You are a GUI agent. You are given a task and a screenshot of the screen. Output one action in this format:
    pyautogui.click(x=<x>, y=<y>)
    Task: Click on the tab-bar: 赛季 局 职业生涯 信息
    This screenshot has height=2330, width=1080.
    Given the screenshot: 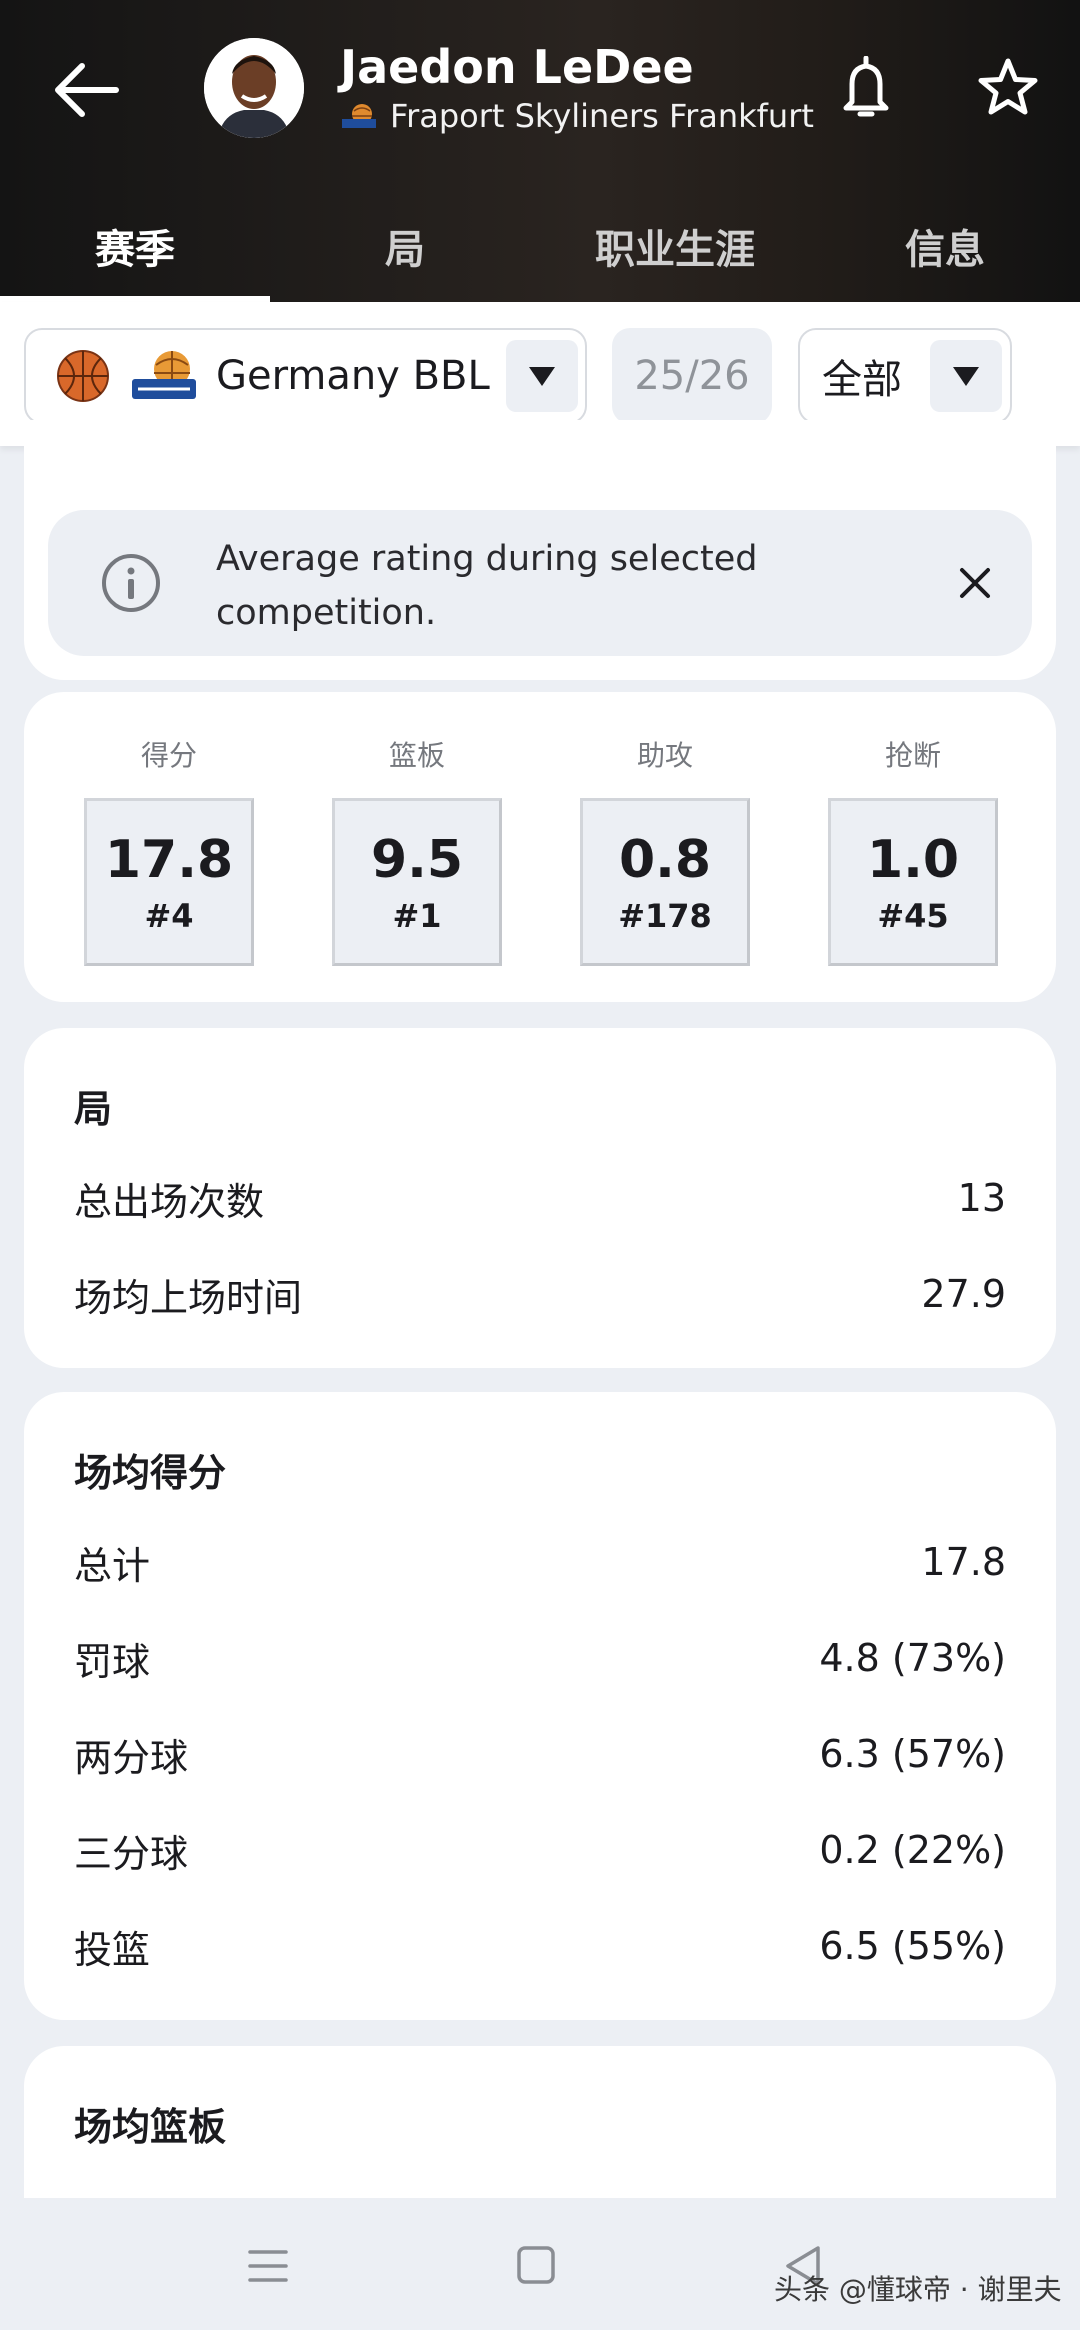 What is the action you would take?
    pyautogui.click(x=540, y=246)
    